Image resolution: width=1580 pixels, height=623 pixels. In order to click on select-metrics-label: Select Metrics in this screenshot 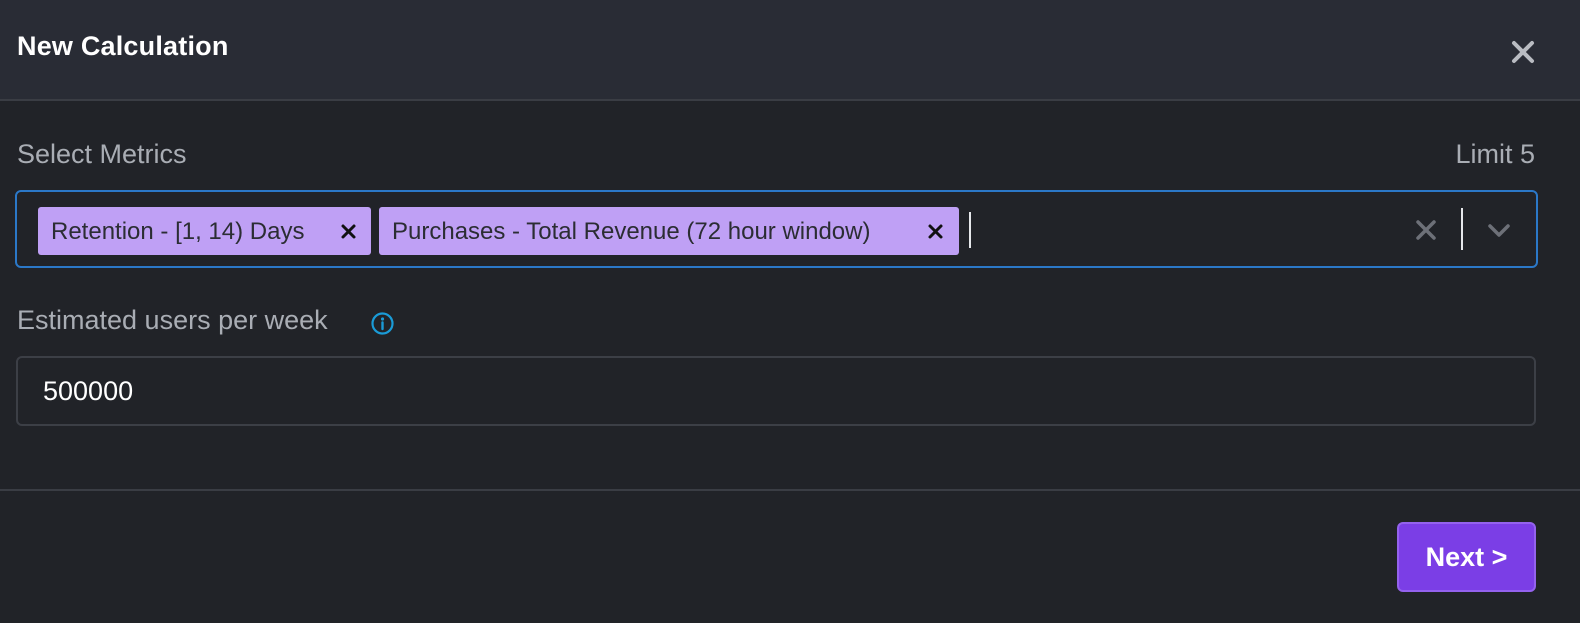, I will do `click(102, 154)`.